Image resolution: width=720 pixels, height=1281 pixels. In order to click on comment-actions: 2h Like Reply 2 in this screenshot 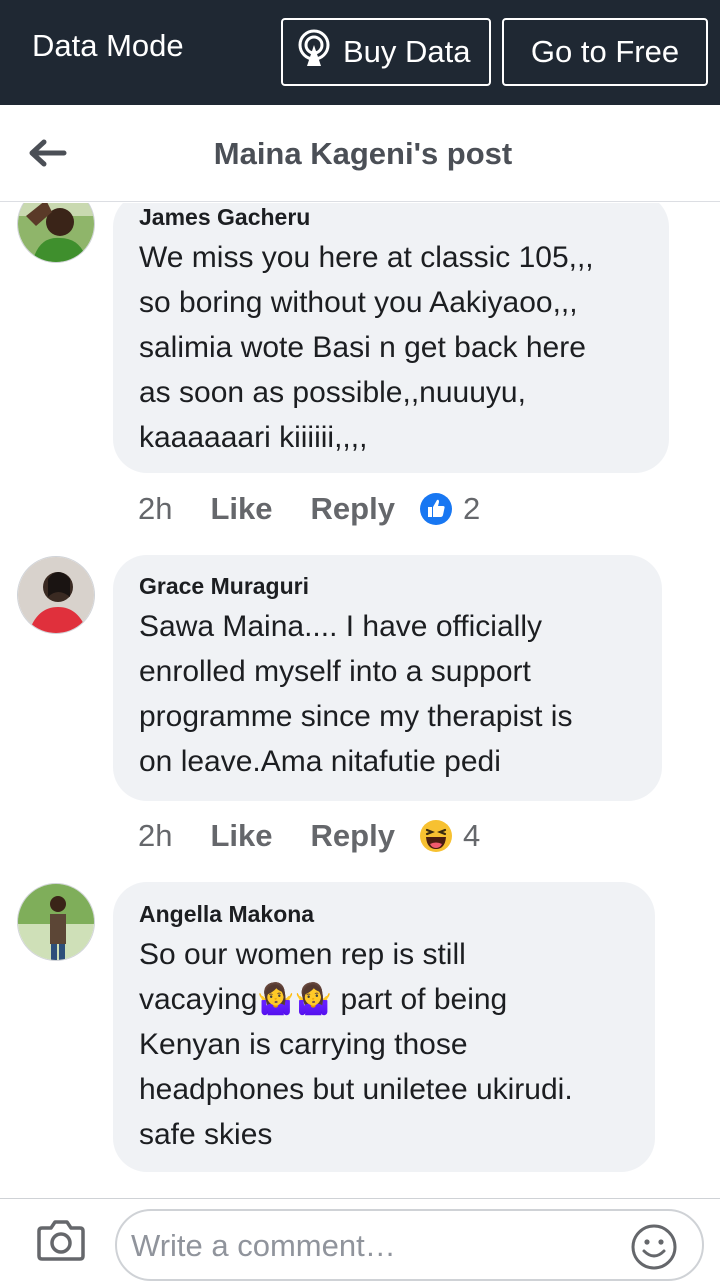, I will do `click(309, 509)`.